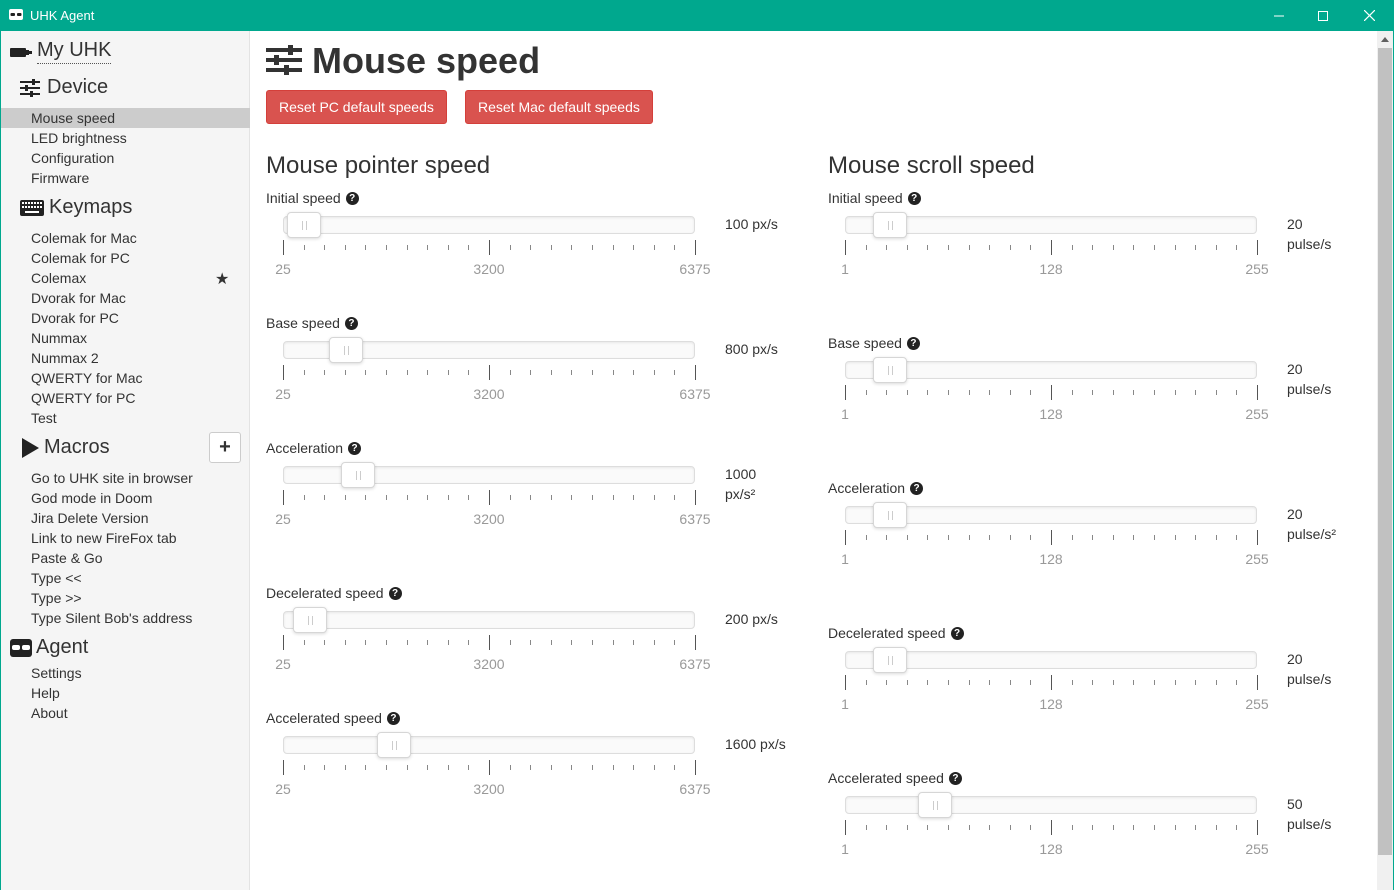  I want to click on sidebar-item-macro: Link to new FireFox tab, so click(104, 538).